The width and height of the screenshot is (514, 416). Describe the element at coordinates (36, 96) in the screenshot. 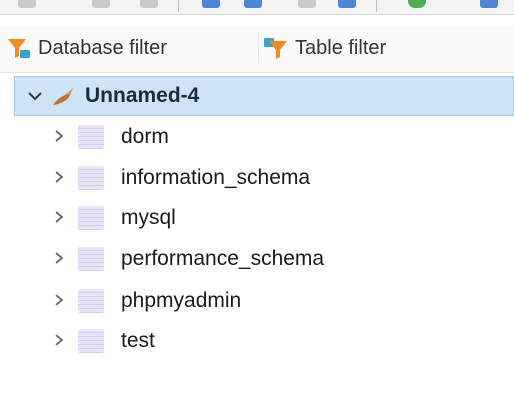

I see `chevron-down-icon` at that location.